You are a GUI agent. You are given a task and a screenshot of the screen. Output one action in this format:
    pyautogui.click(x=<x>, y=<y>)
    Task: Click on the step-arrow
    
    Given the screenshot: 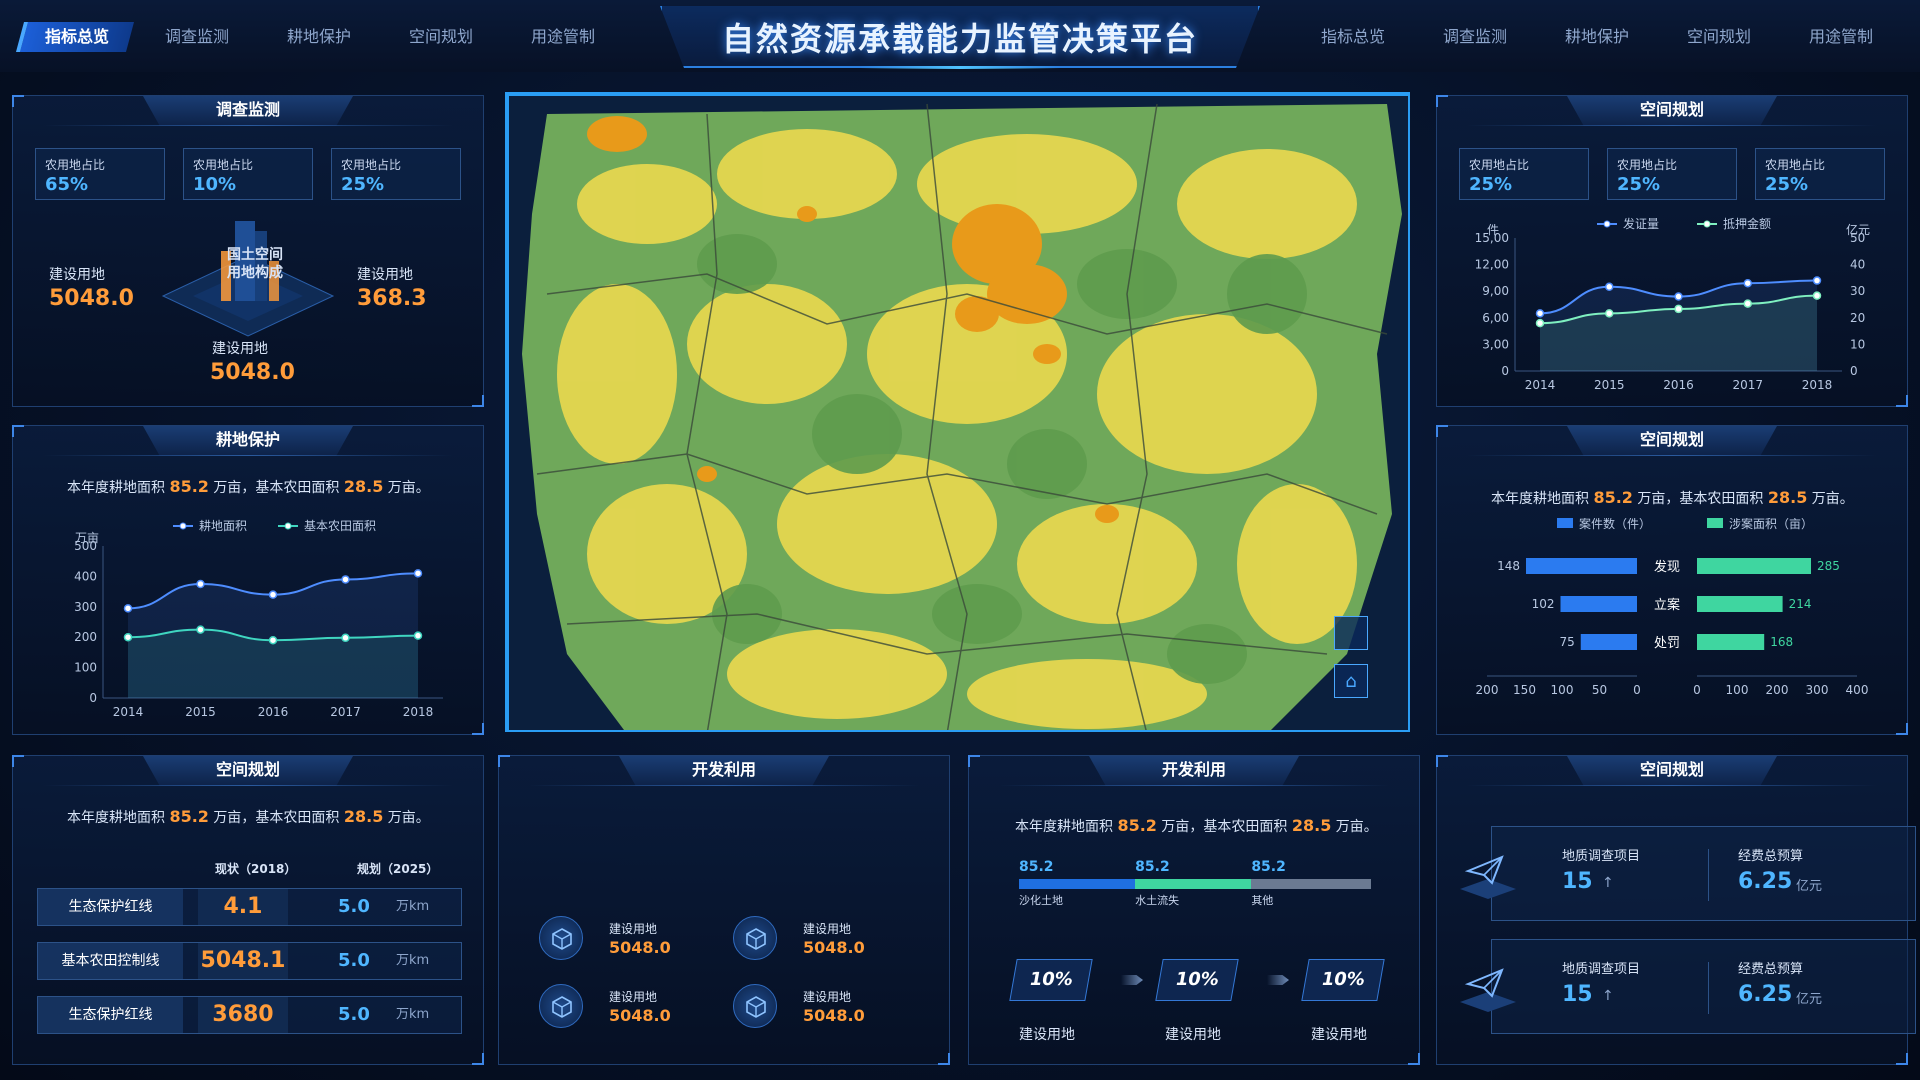 What is the action you would take?
    pyautogui.click(x=1132, y=980)
    